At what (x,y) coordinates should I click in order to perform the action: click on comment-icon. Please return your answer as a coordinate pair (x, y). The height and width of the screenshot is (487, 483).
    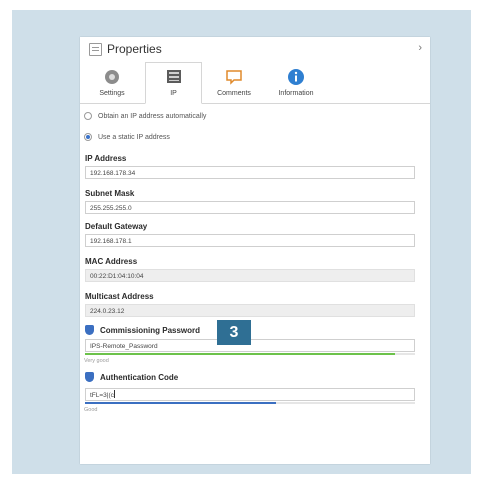
    Looking at the image, I should click on (234, 77).